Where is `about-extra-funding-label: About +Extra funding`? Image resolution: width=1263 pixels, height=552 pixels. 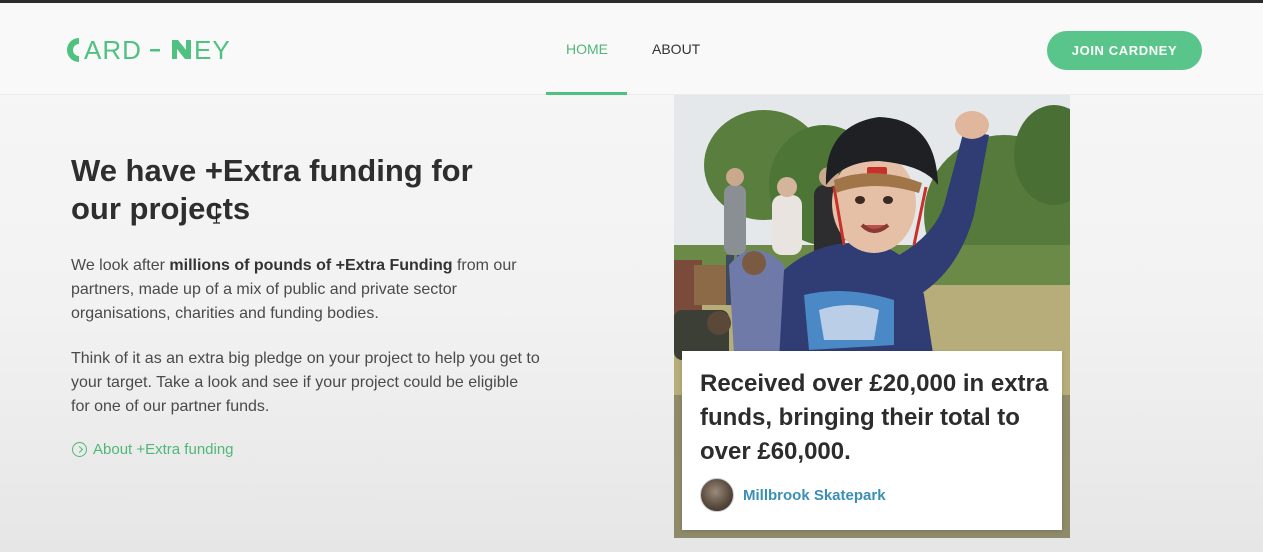 about-extra-funding-label: About +Extra funding is located at coordinates (163, 449).